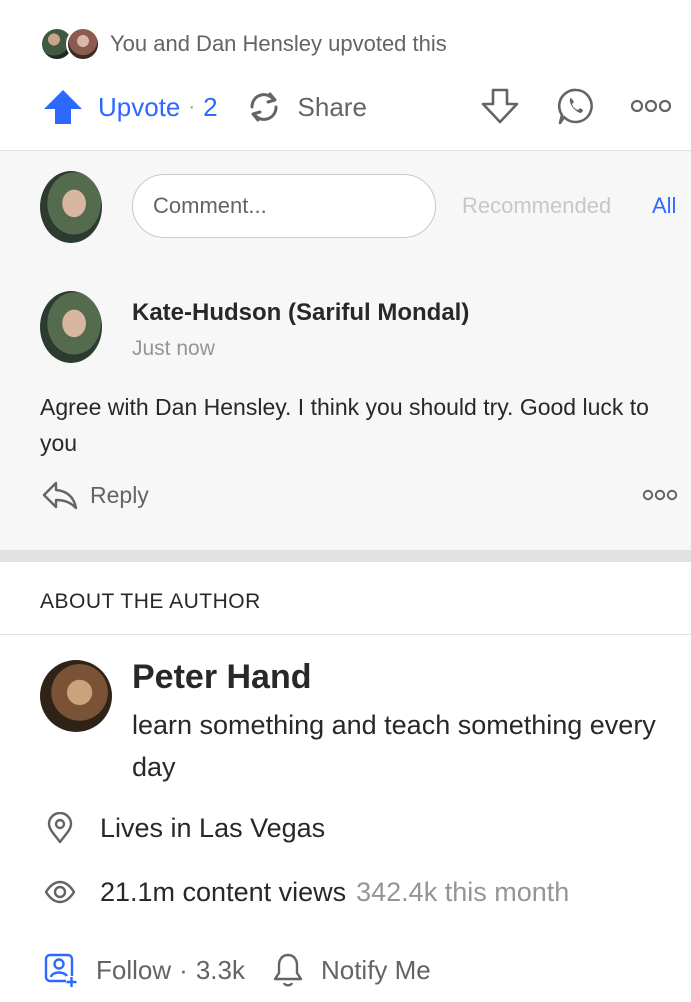  I want to click on comment-composer: Comment... Recommended All, so click(345, 207).